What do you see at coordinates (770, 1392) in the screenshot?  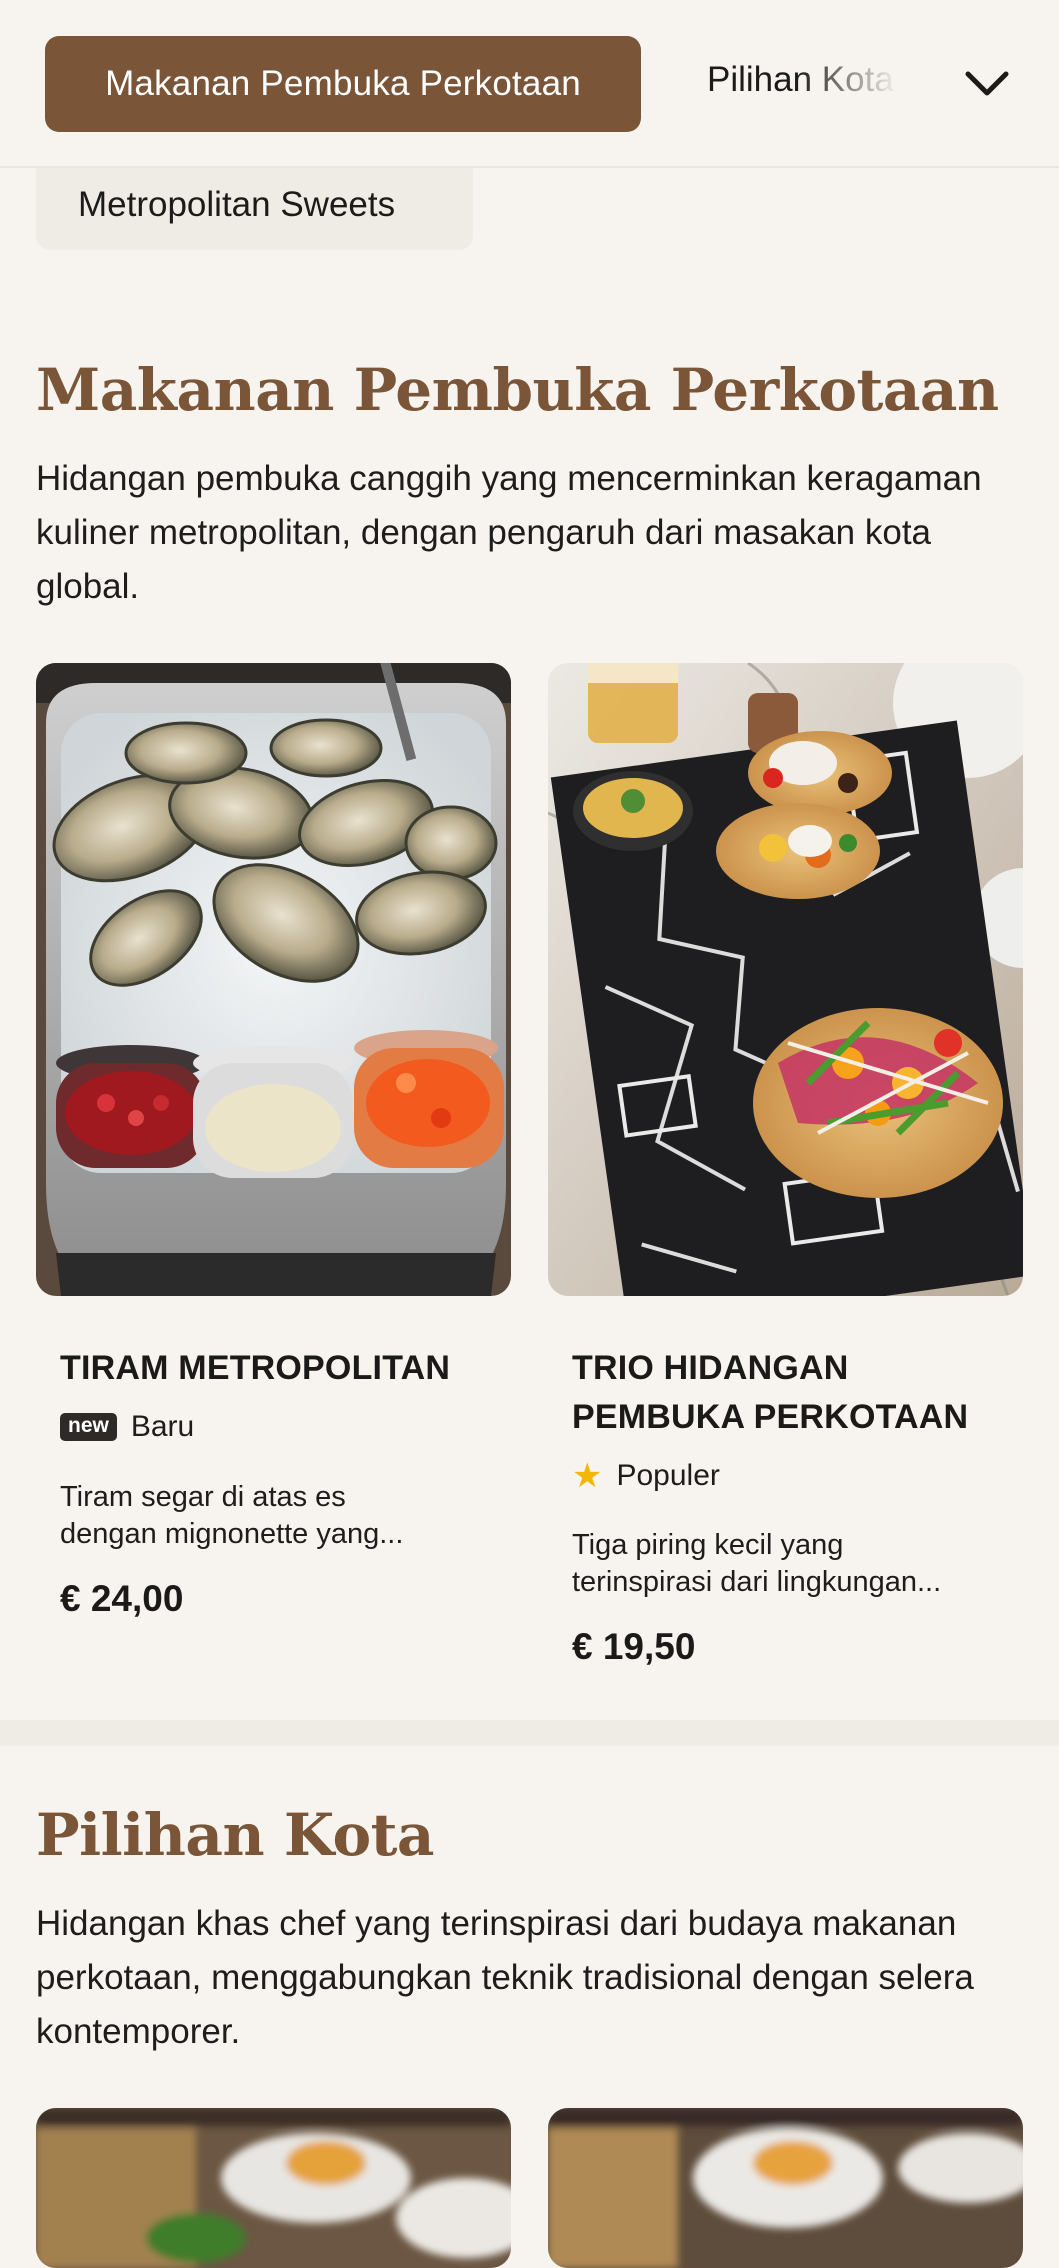 I see `item-name: TRIO HIDANGAN PEMBUKA PERKOTAAN` at bounding box center [770, 1392].